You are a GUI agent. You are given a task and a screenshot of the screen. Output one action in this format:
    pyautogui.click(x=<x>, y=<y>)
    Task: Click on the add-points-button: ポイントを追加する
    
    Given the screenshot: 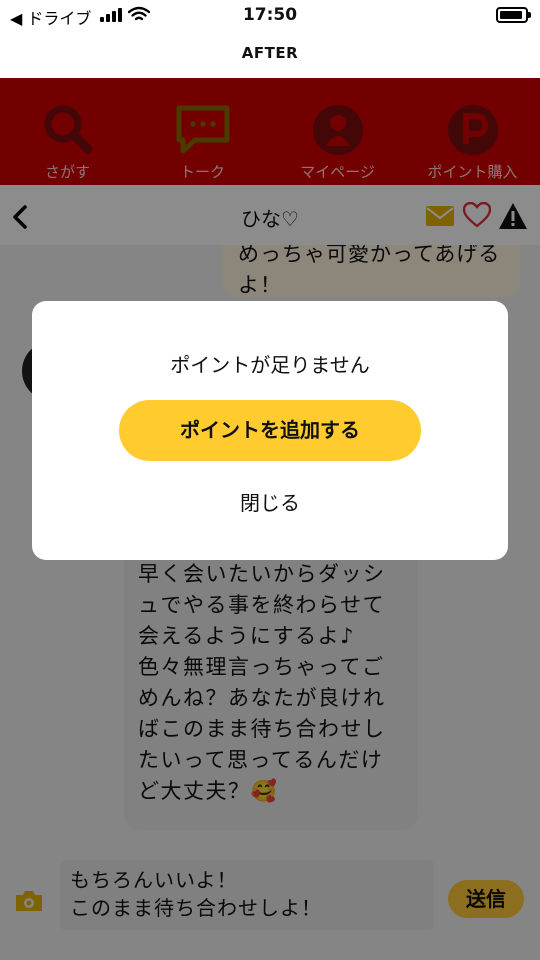 What is the action you would take?
    pyautogui.click(x=270, y=430)
    